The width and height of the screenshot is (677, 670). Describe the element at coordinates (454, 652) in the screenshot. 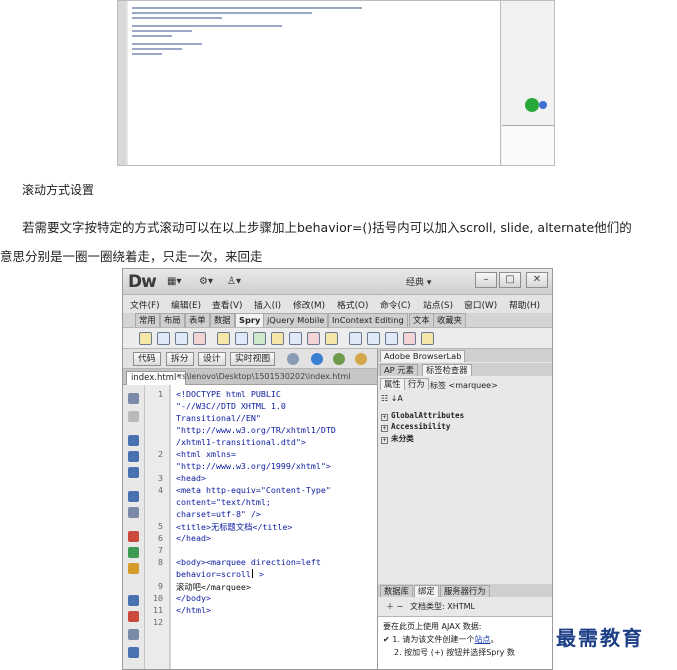

I see `ajax-step-2: 2. 按加号 (+) 按钮并选择Spry 数` at that location.